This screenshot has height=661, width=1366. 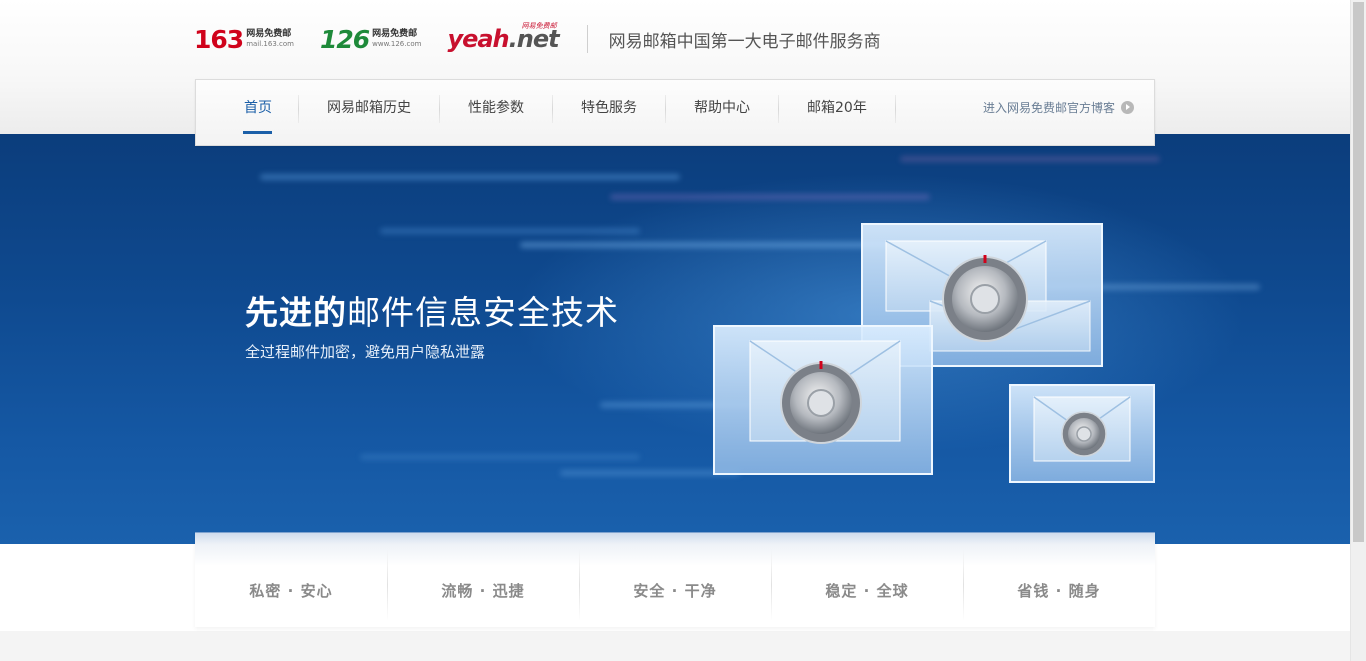 What do you see at coordinates (269, 34) in the screenshot?
I see `logo-163-cn: 网易免费邮` at bounding box center [269, 34].